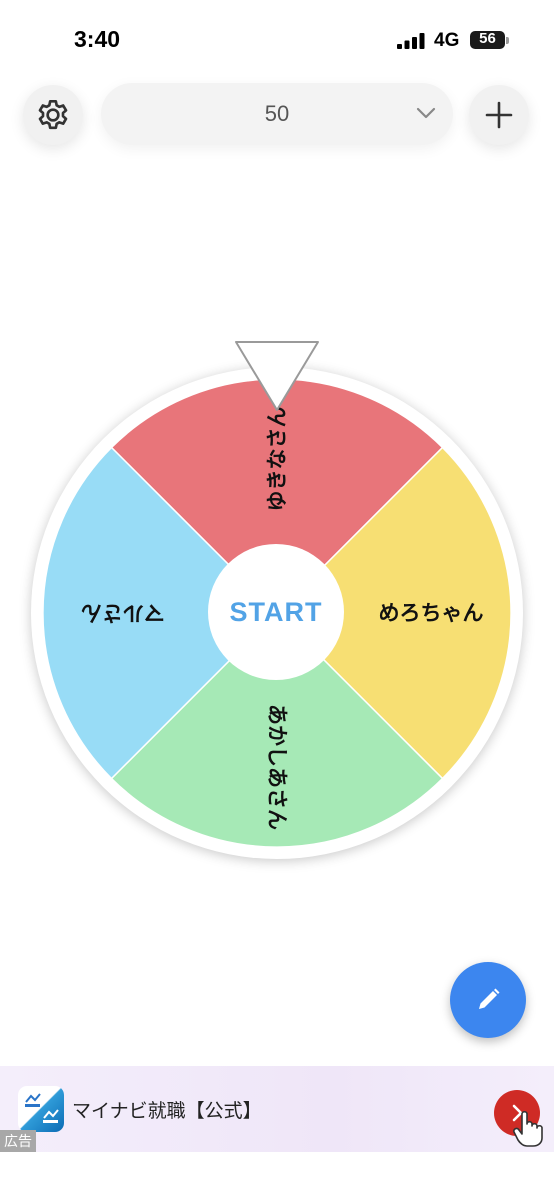 The width and height of the screenshot is (554, 1200). Describe the element at coordinates (97, 39) in the screenshot. I see `status-time: 3:40` at that location.